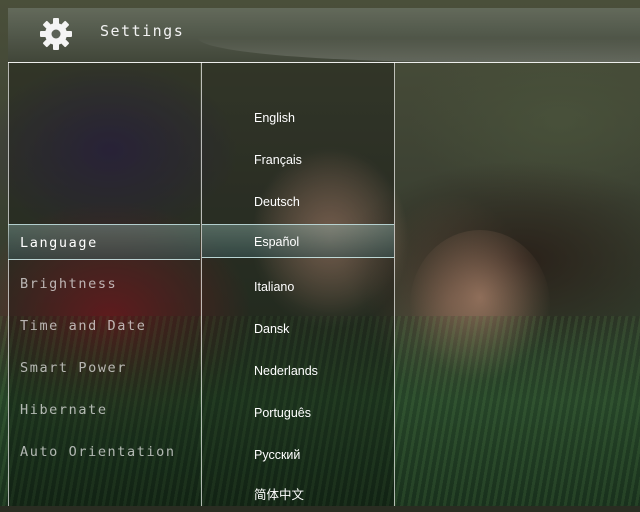 This screenshot has width=640, height=512. I want to click on language-option-italiano: Italiano, so click(298, 287).